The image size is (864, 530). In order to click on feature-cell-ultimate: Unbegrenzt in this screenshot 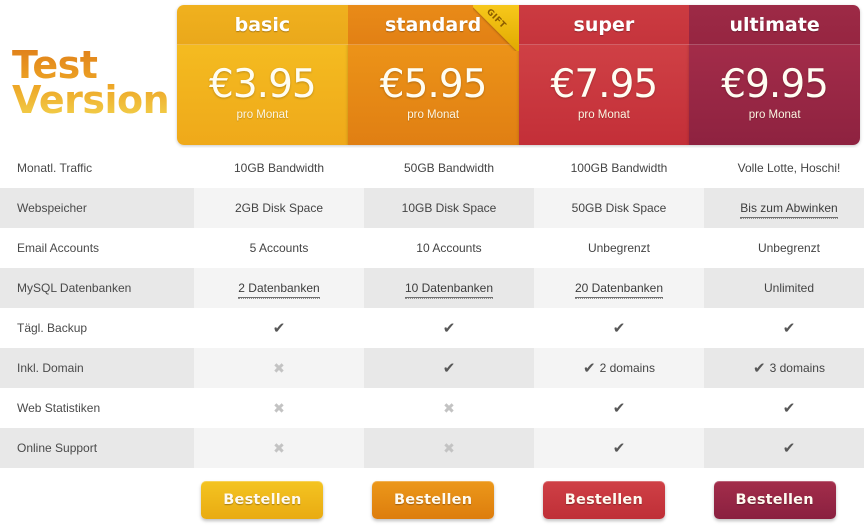, I will do `click(784, 248)`.